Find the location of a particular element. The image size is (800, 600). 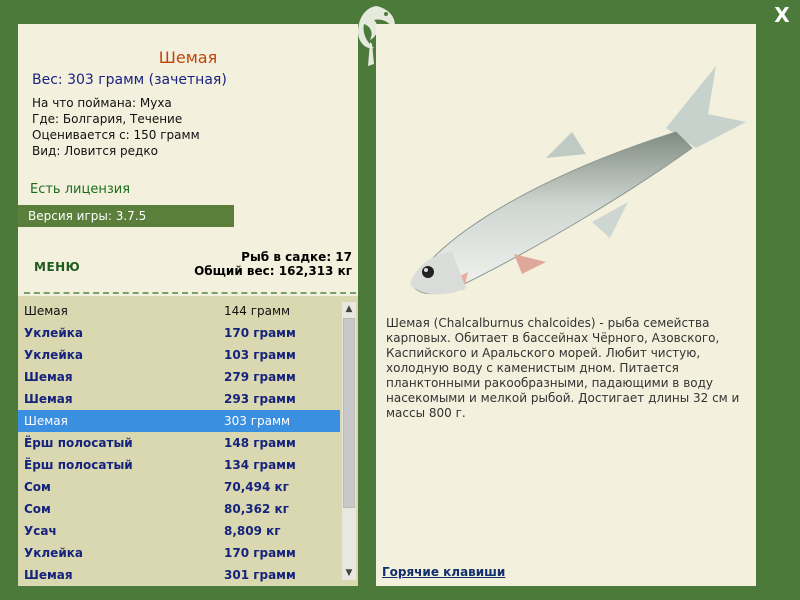

list-item: Сом 80,362 кг is located at coordinates (179, 509).